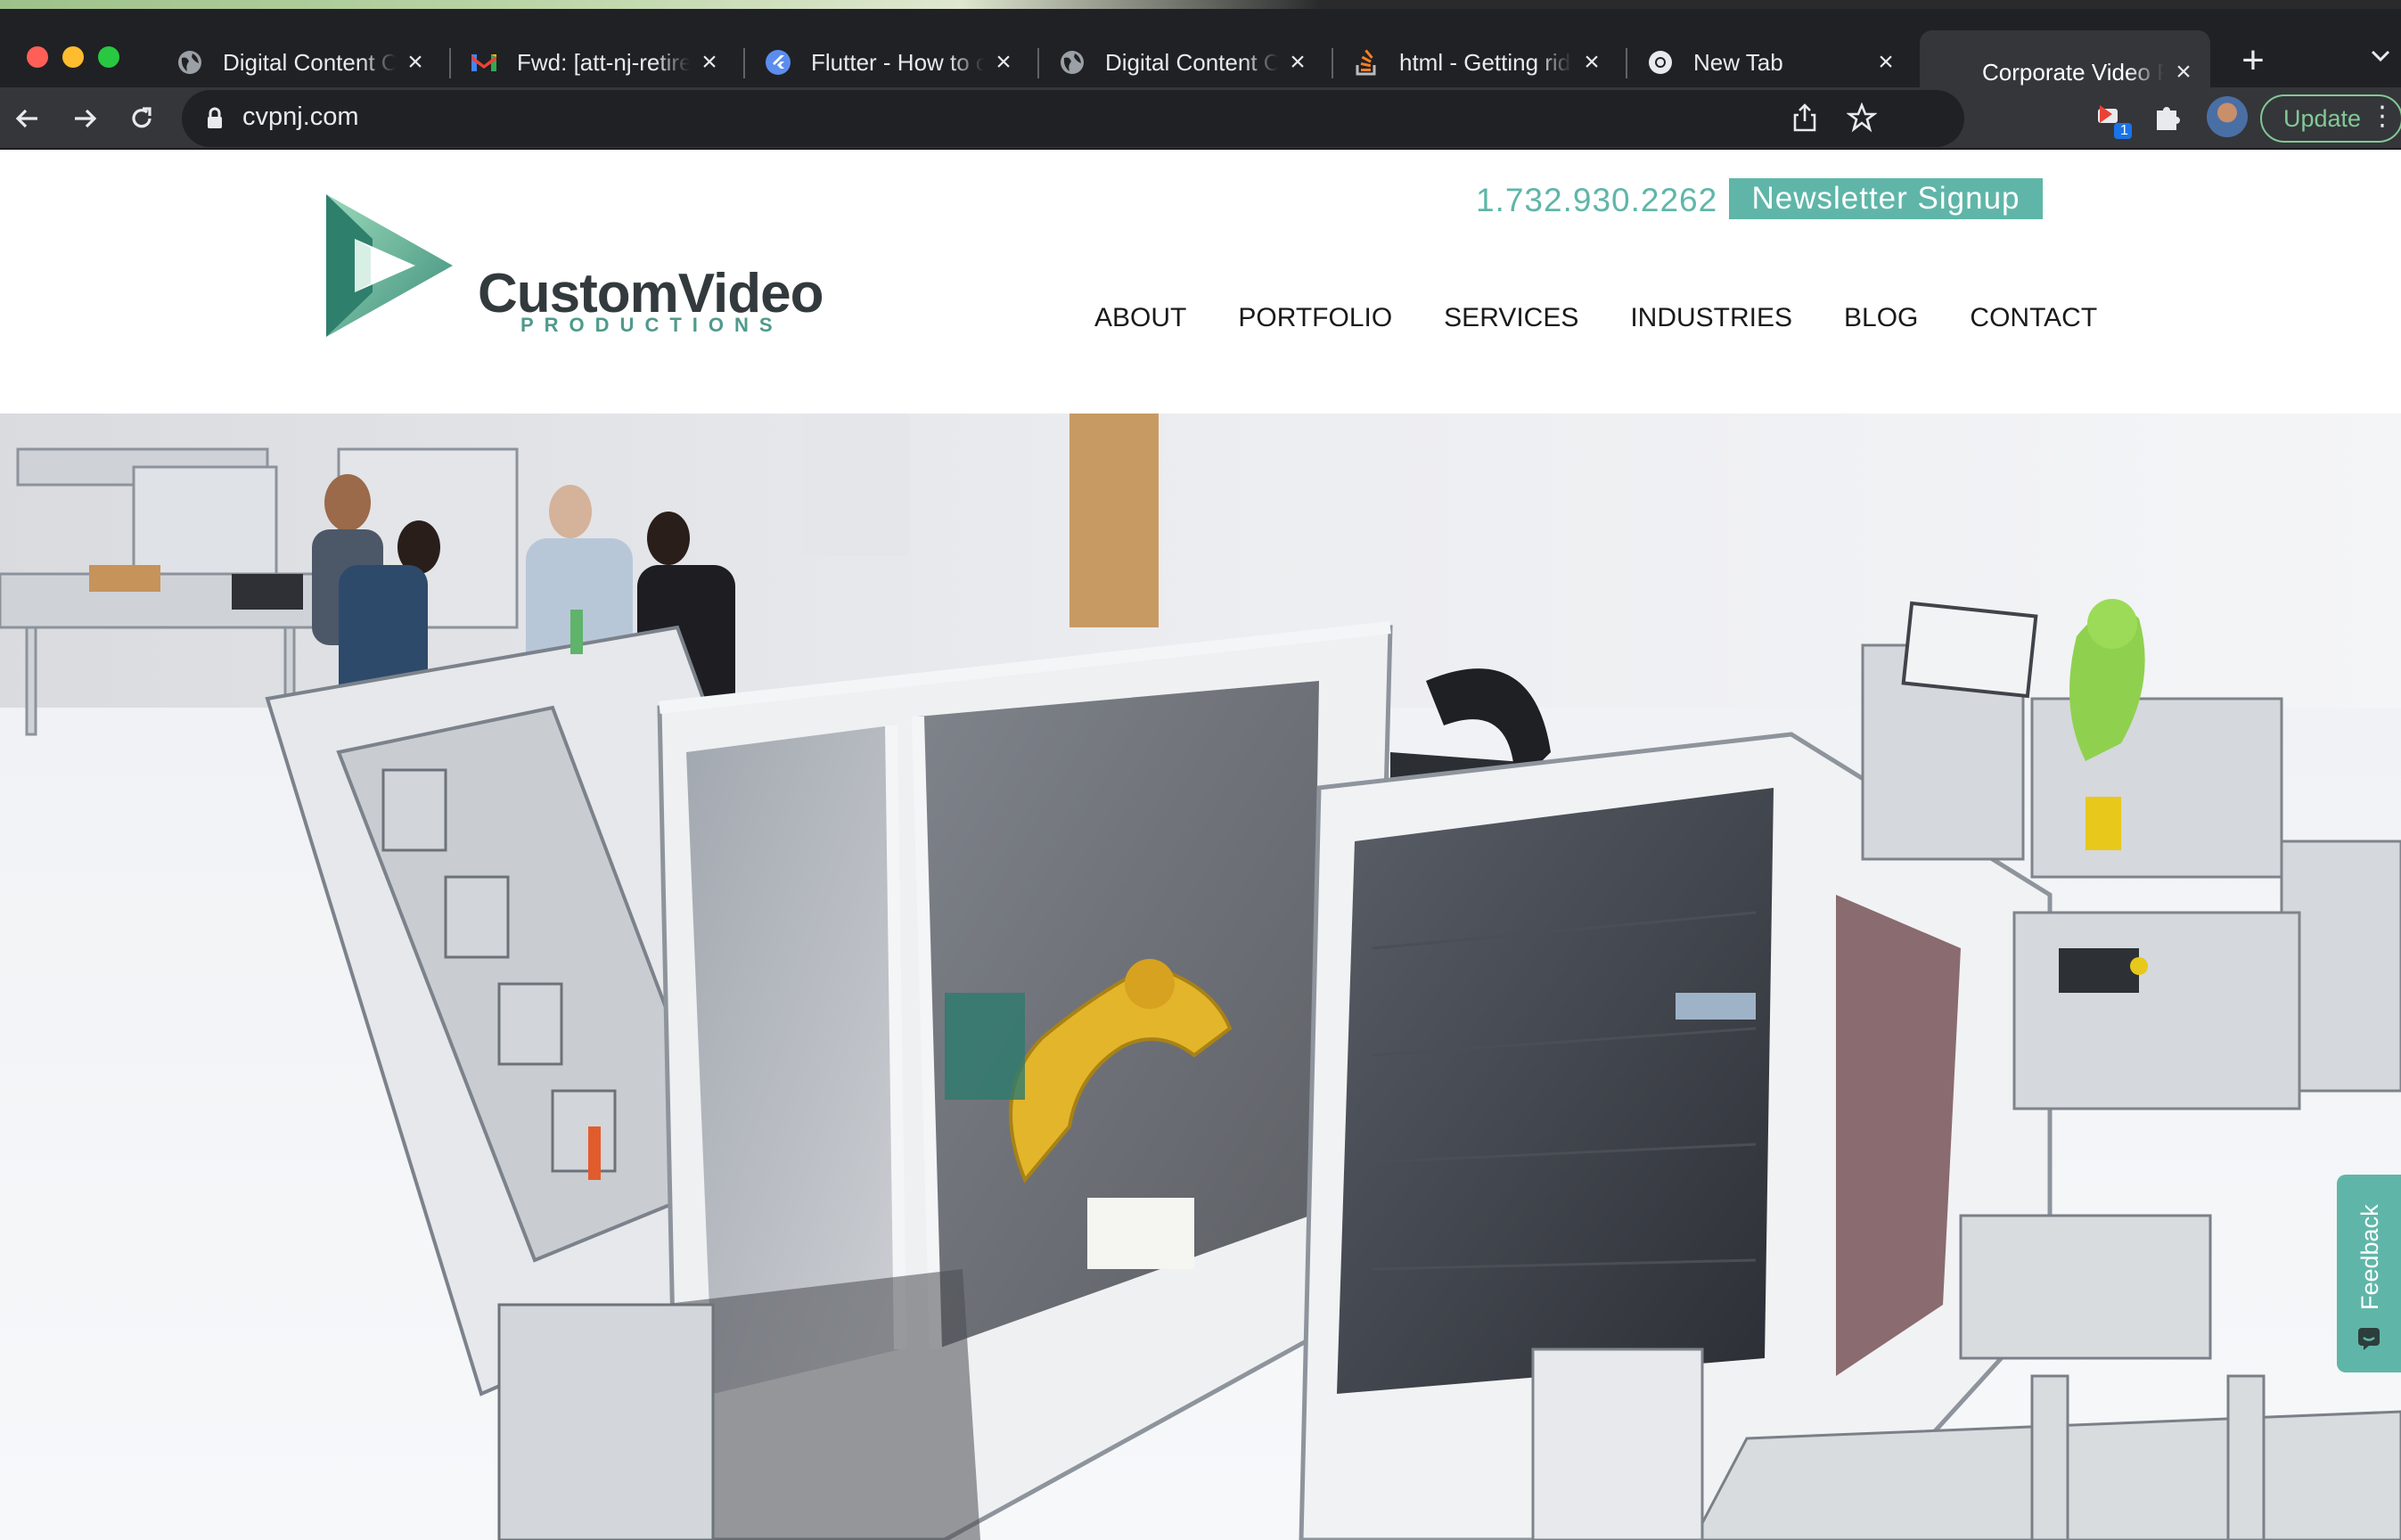 This screenshot has width=2401, height=1540. I want to click on back-button, so click(27, 118).